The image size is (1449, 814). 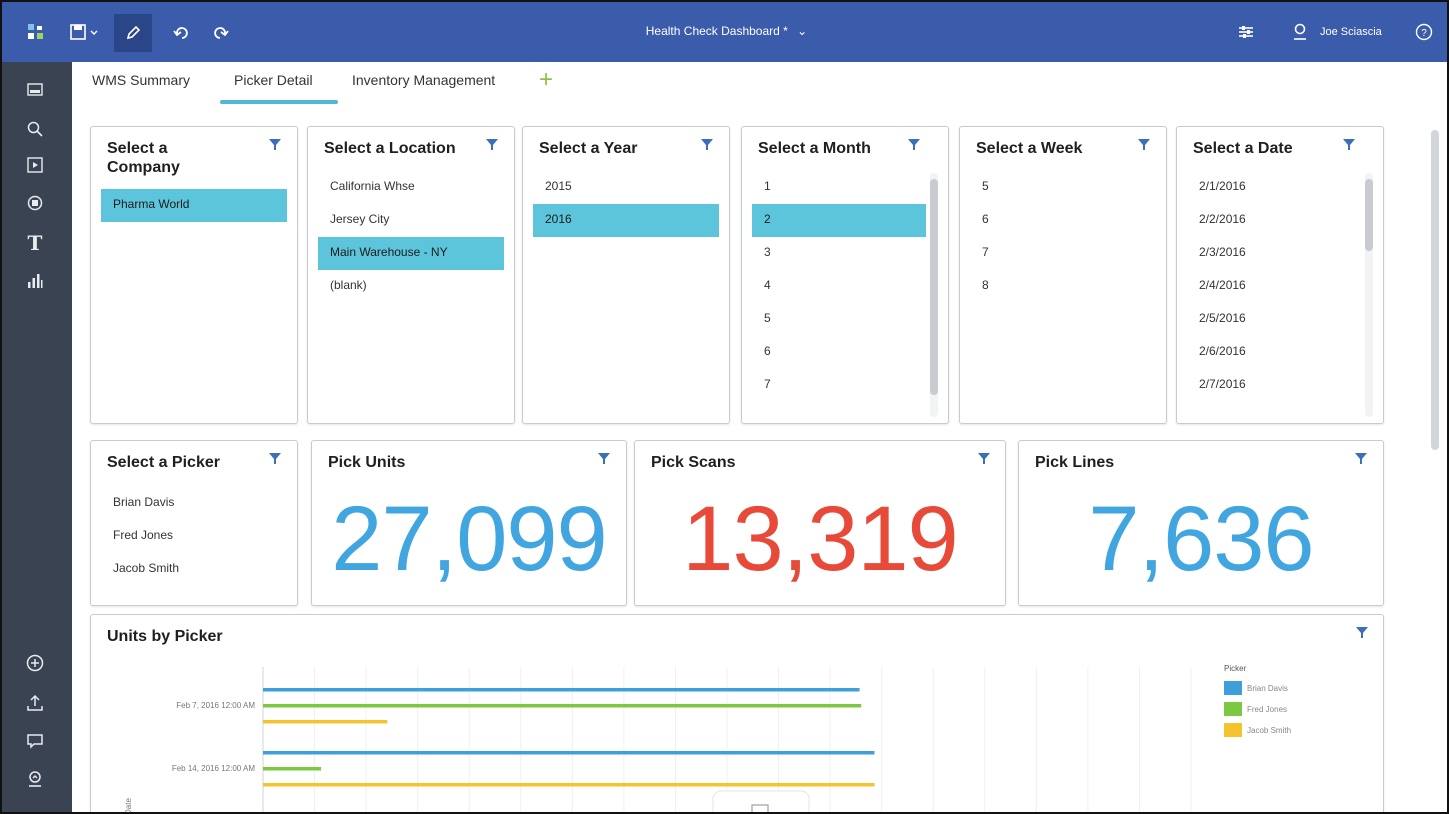 I want to click on kpi-title: Pick Units, so click(x=367, y=462).